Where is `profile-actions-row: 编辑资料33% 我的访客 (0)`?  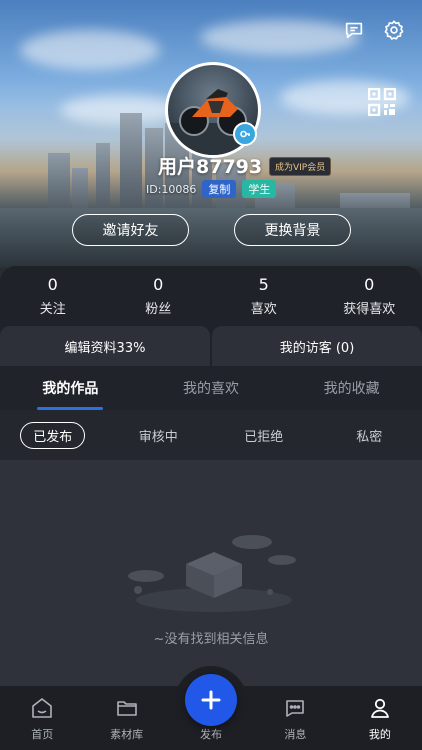 profile-actions-row: 编辑资料33% 我的访客 (0) is located at coordinates (211, 346).